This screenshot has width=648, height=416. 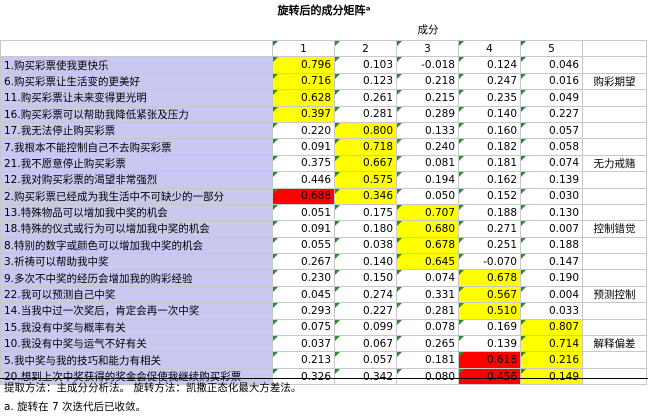 I want to click on category-label: 无力戒赌, so click(x=614, y=163).